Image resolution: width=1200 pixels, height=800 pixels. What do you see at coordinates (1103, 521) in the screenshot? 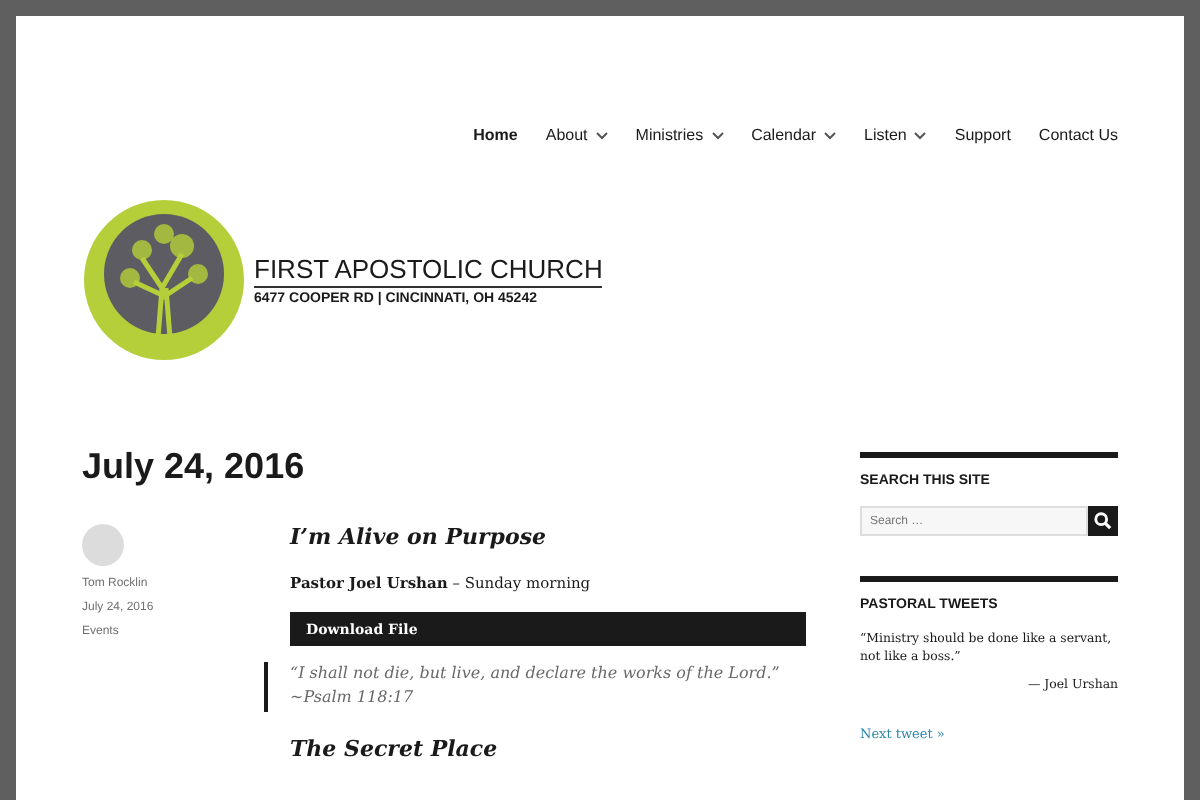
I see `search-button` at bounding box center [1103, 521].